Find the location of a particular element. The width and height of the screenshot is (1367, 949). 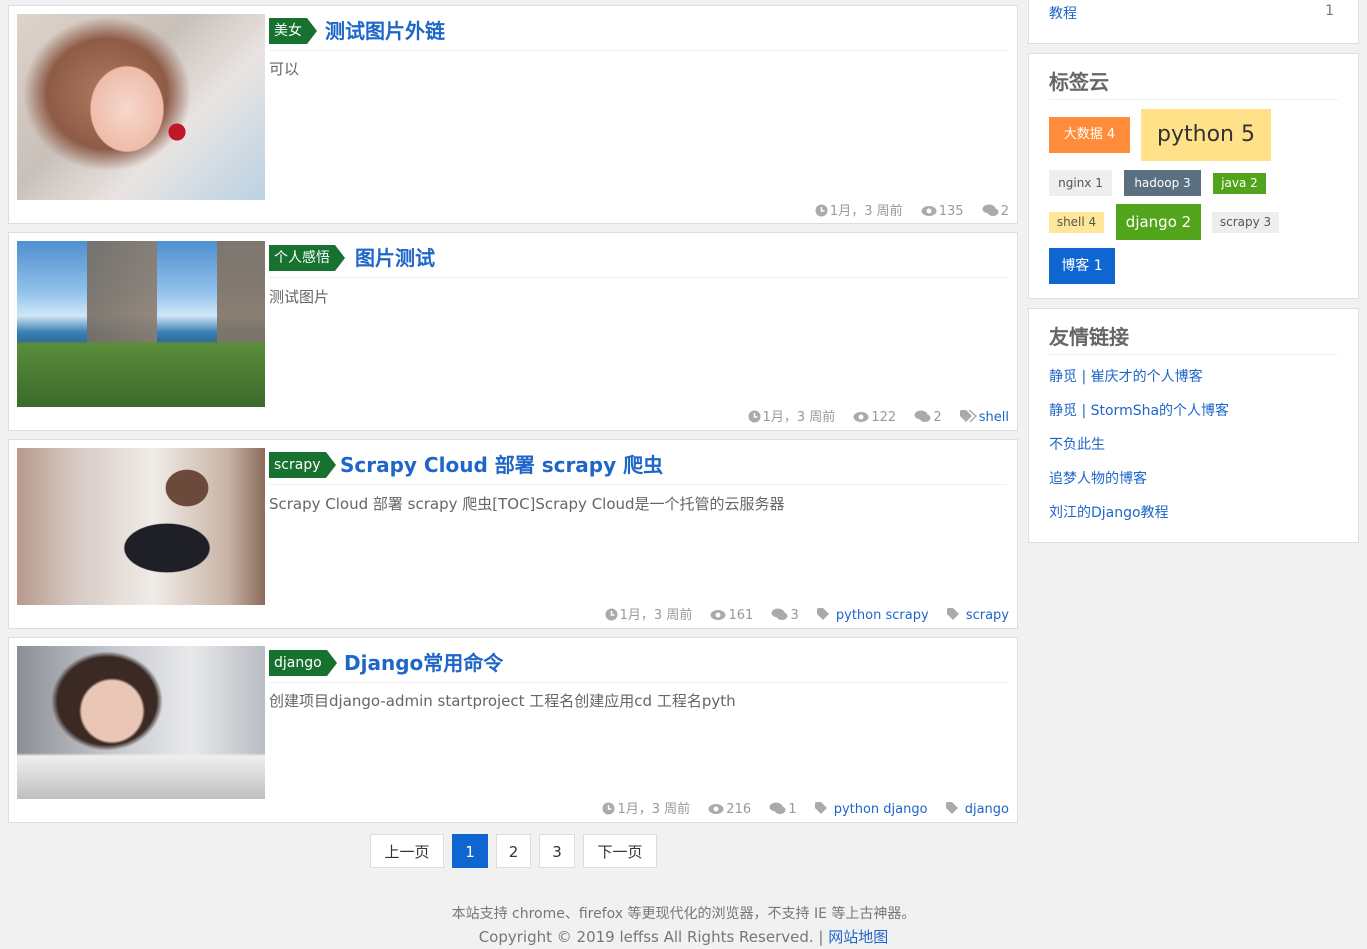

post-title-link: 测试图片外链 is located at coordinates (385, 31).